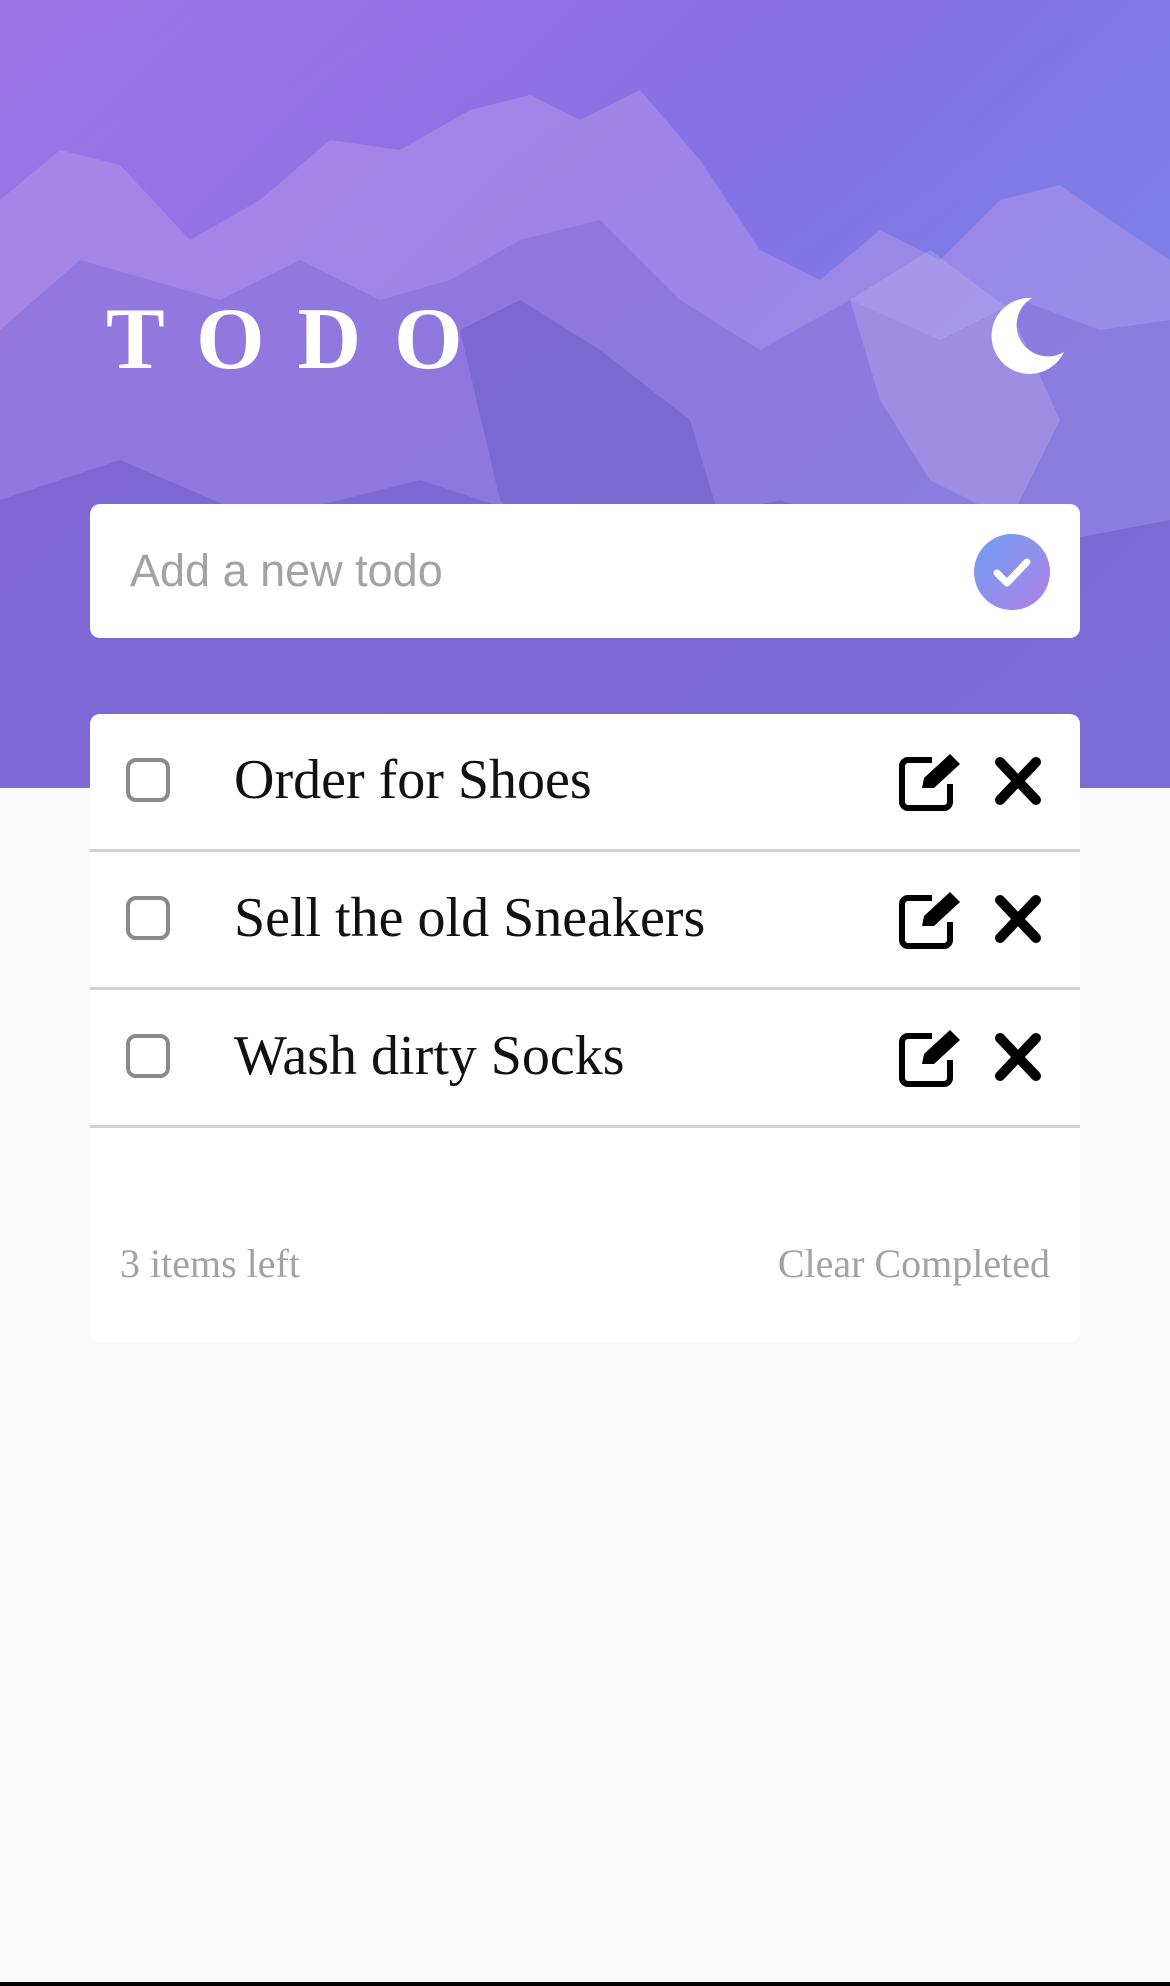 The image size is (1170, 1986). What do you see at coordinates (210, 1263) in the screenshot?
I see `items-left-count: 3 items left` at bounding box center [210, 1263].